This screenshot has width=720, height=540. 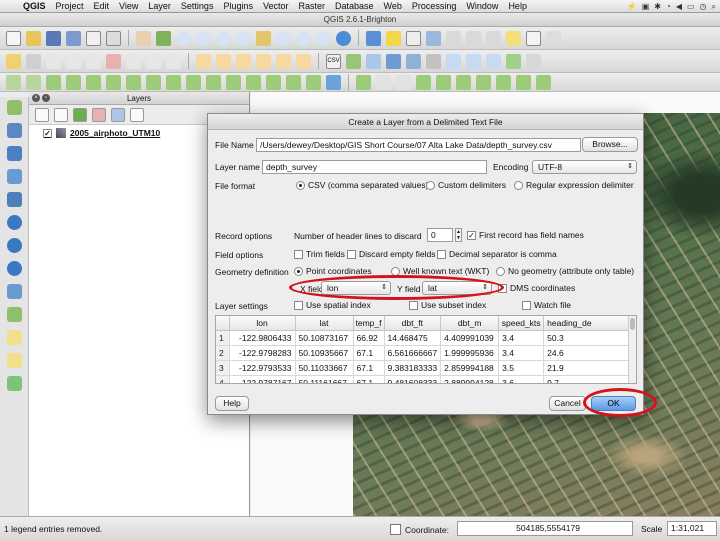 What do you see at coordinates (262, 323) in the screenshot?
I see `column-header: lon` at bounding box center [262, 323].